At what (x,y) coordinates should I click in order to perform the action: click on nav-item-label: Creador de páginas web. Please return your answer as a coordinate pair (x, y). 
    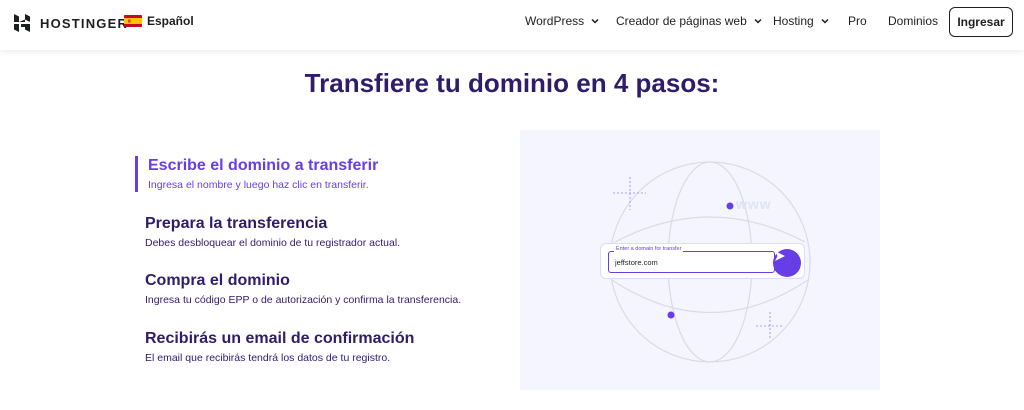
    Looking at the image, I should click on (681, 21).